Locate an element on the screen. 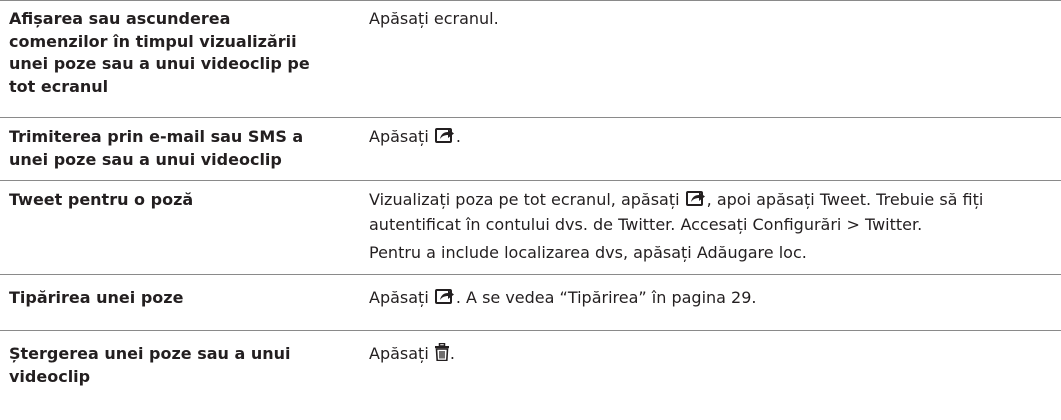 Image resolution: width=1061 pixels, height=420 pixels. row-label: Ștergerea unei poze sau a unui videoclip is located at coordinates (150, 365).